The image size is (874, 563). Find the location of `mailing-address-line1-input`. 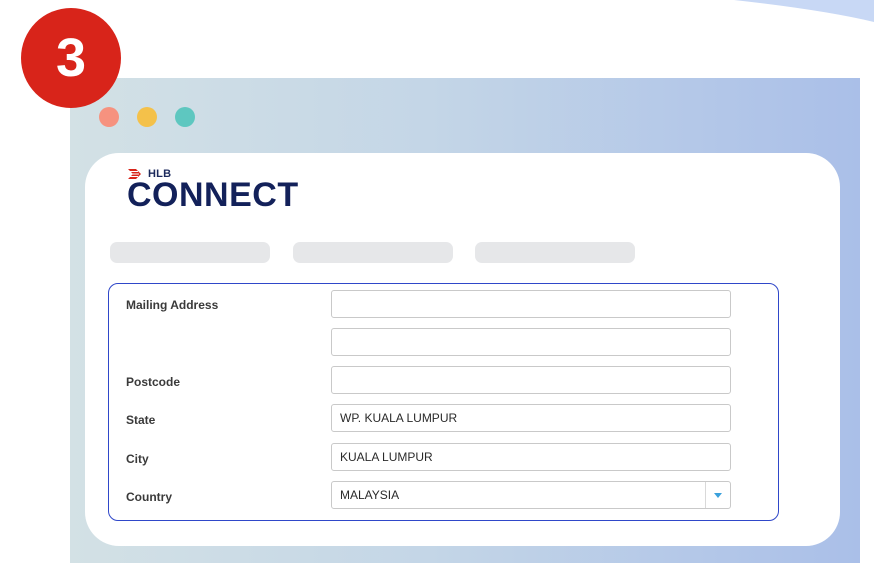

mailing-address-line1-input is located at coordinates (531, 304).